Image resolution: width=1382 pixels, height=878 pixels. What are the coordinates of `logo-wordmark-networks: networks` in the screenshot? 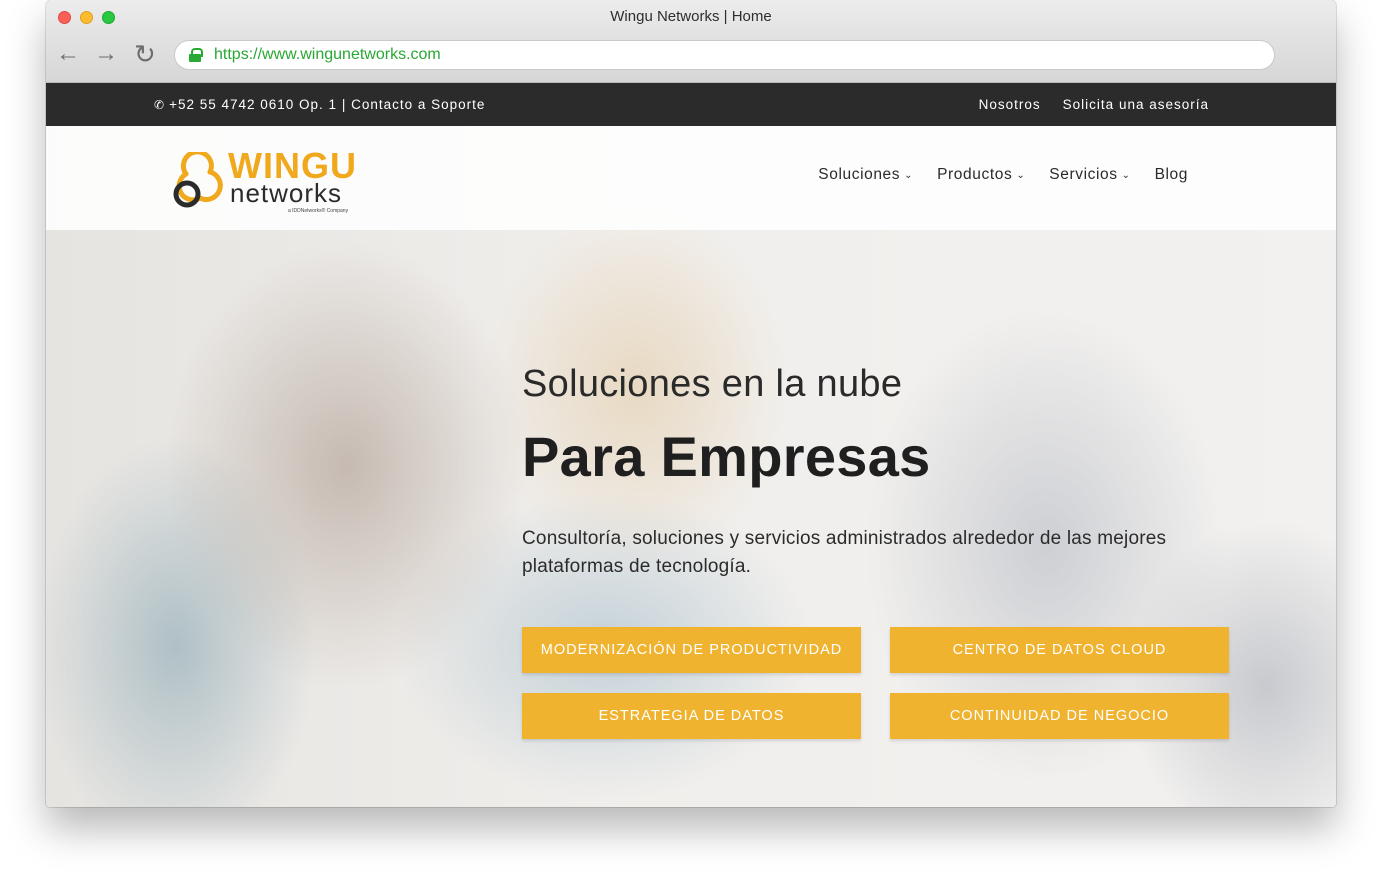 It's located at (286, 193).